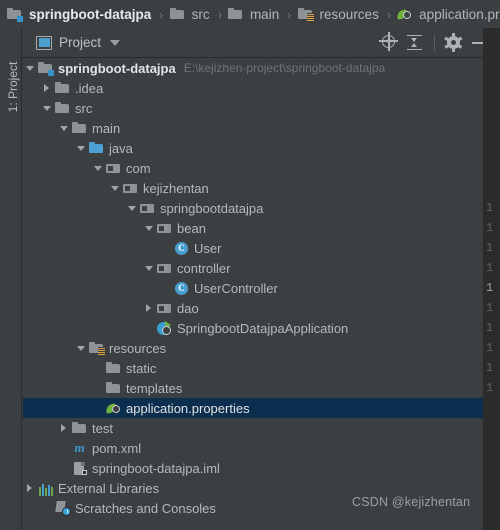 This screenshot has width=500, height=530. I want to click on locate-target-icon, so click(389, 43).